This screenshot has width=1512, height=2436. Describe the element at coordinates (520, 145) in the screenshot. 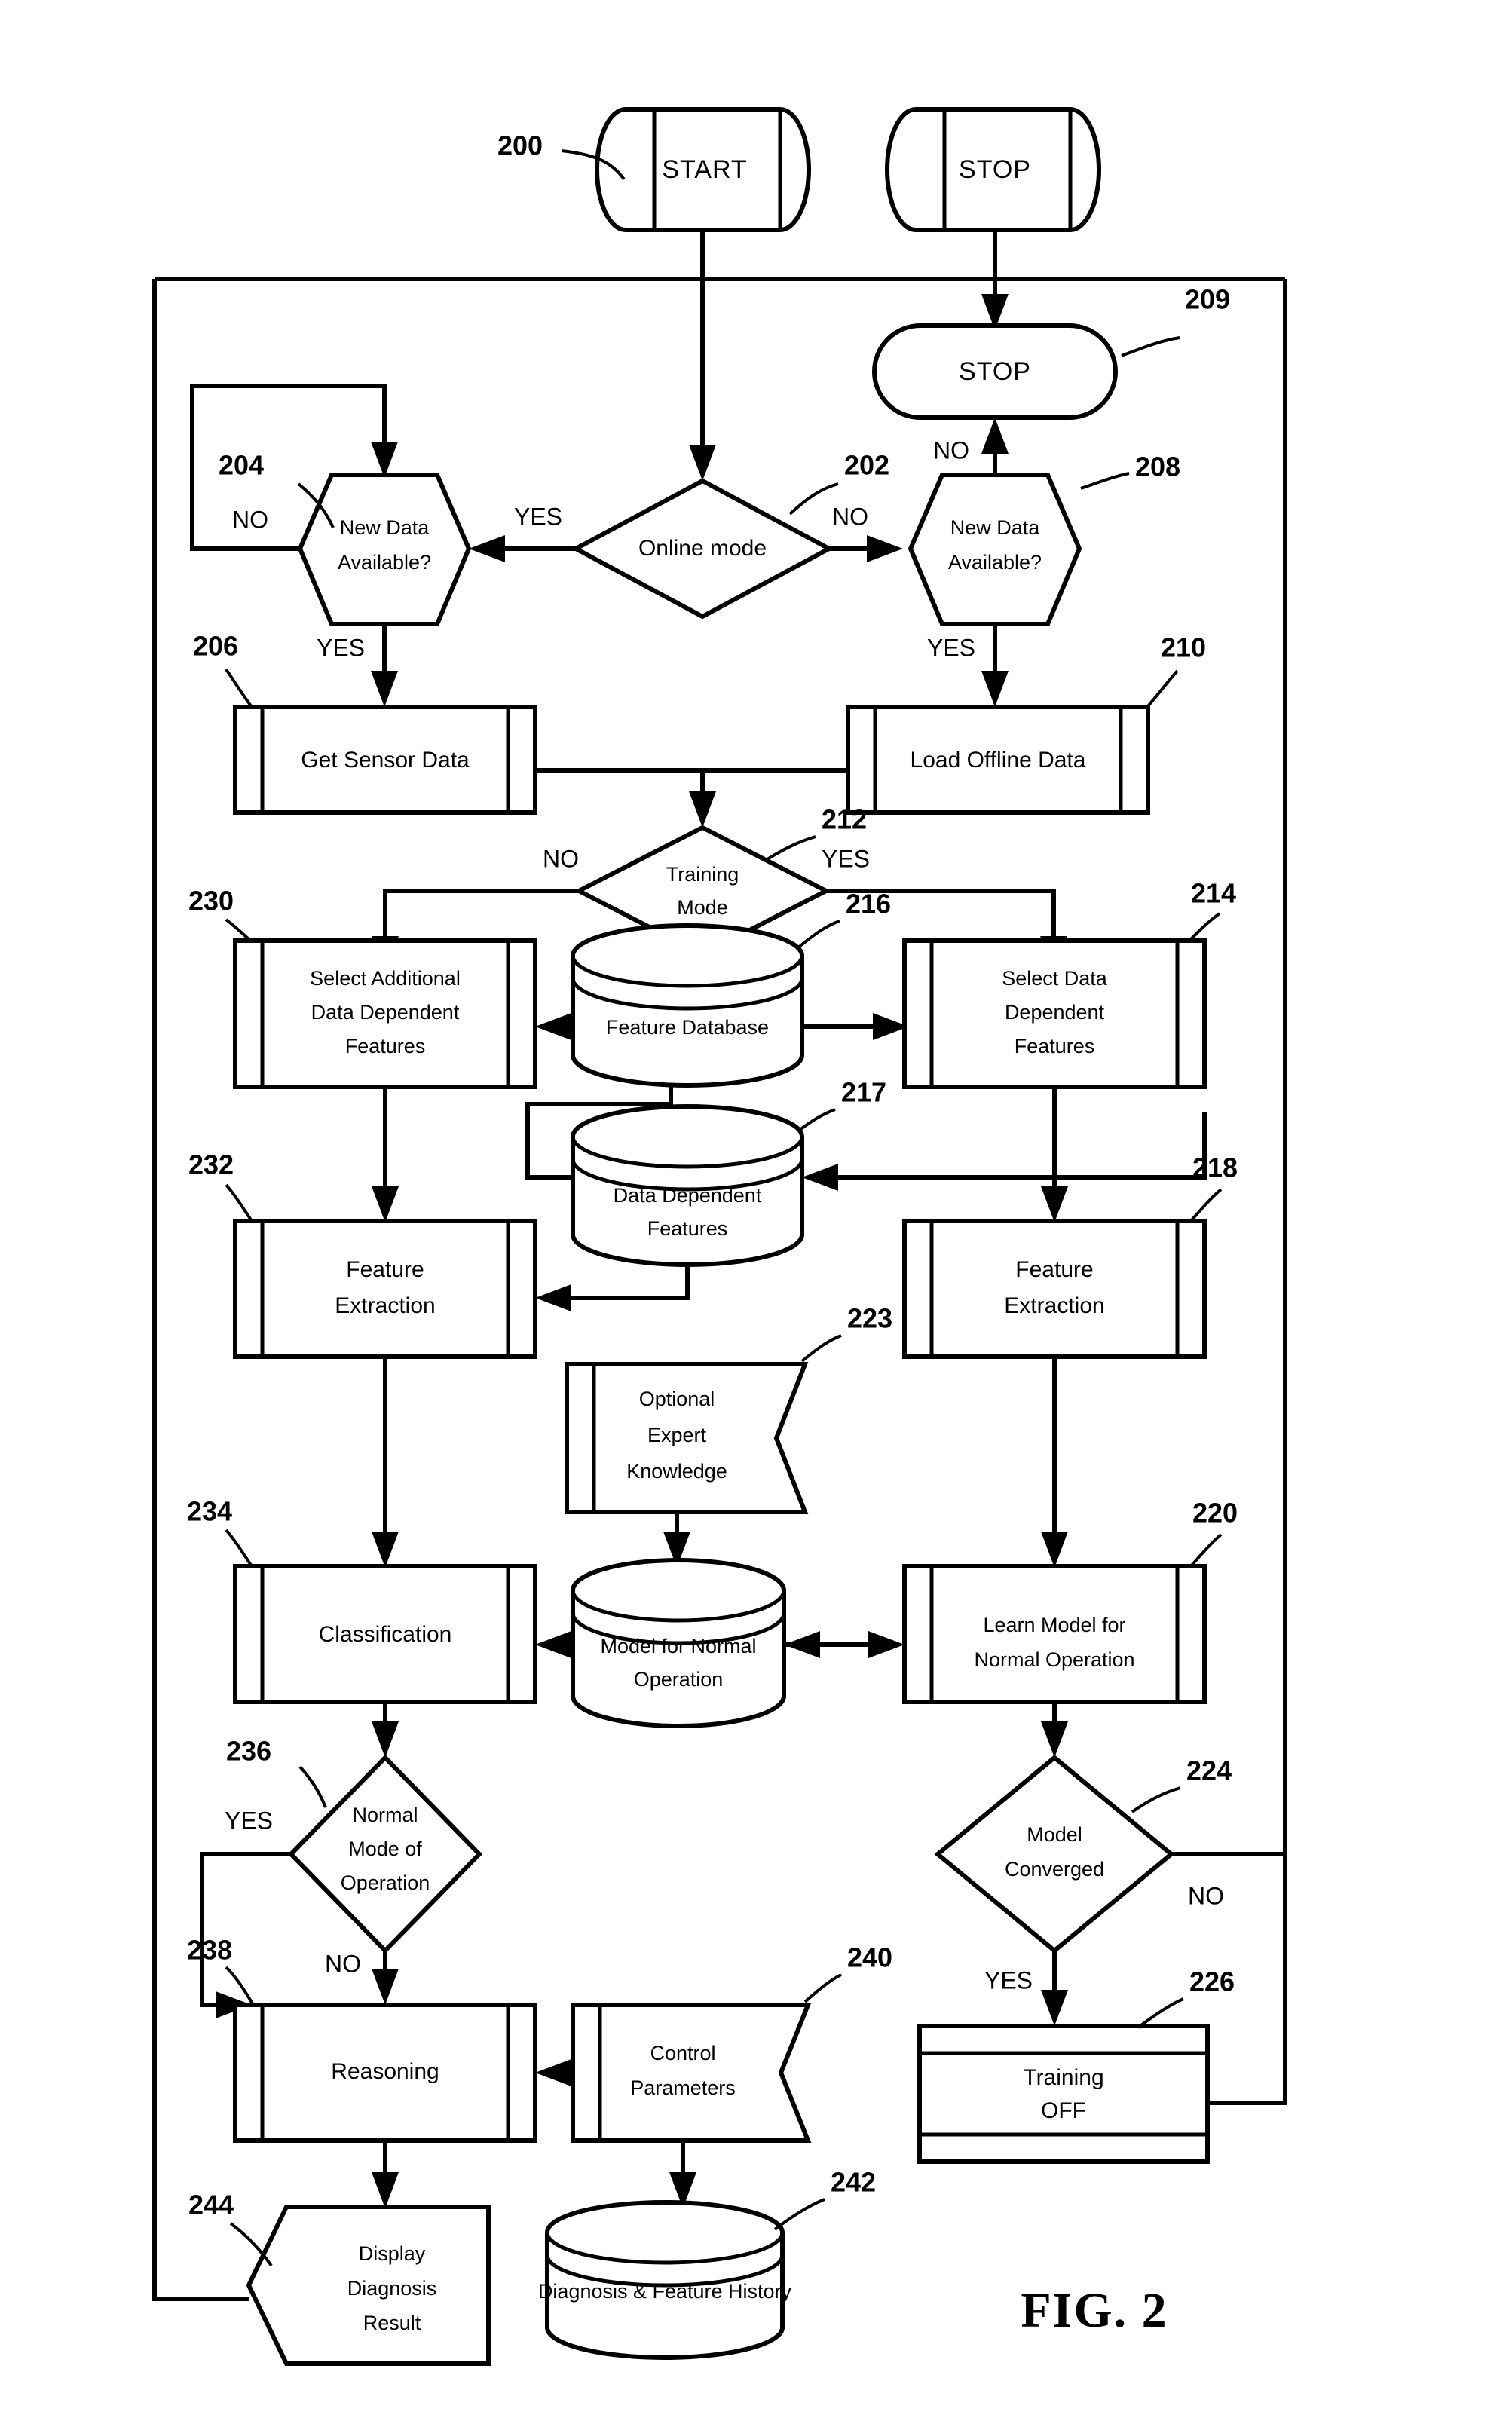

I see `ref-200: 200` at that location.